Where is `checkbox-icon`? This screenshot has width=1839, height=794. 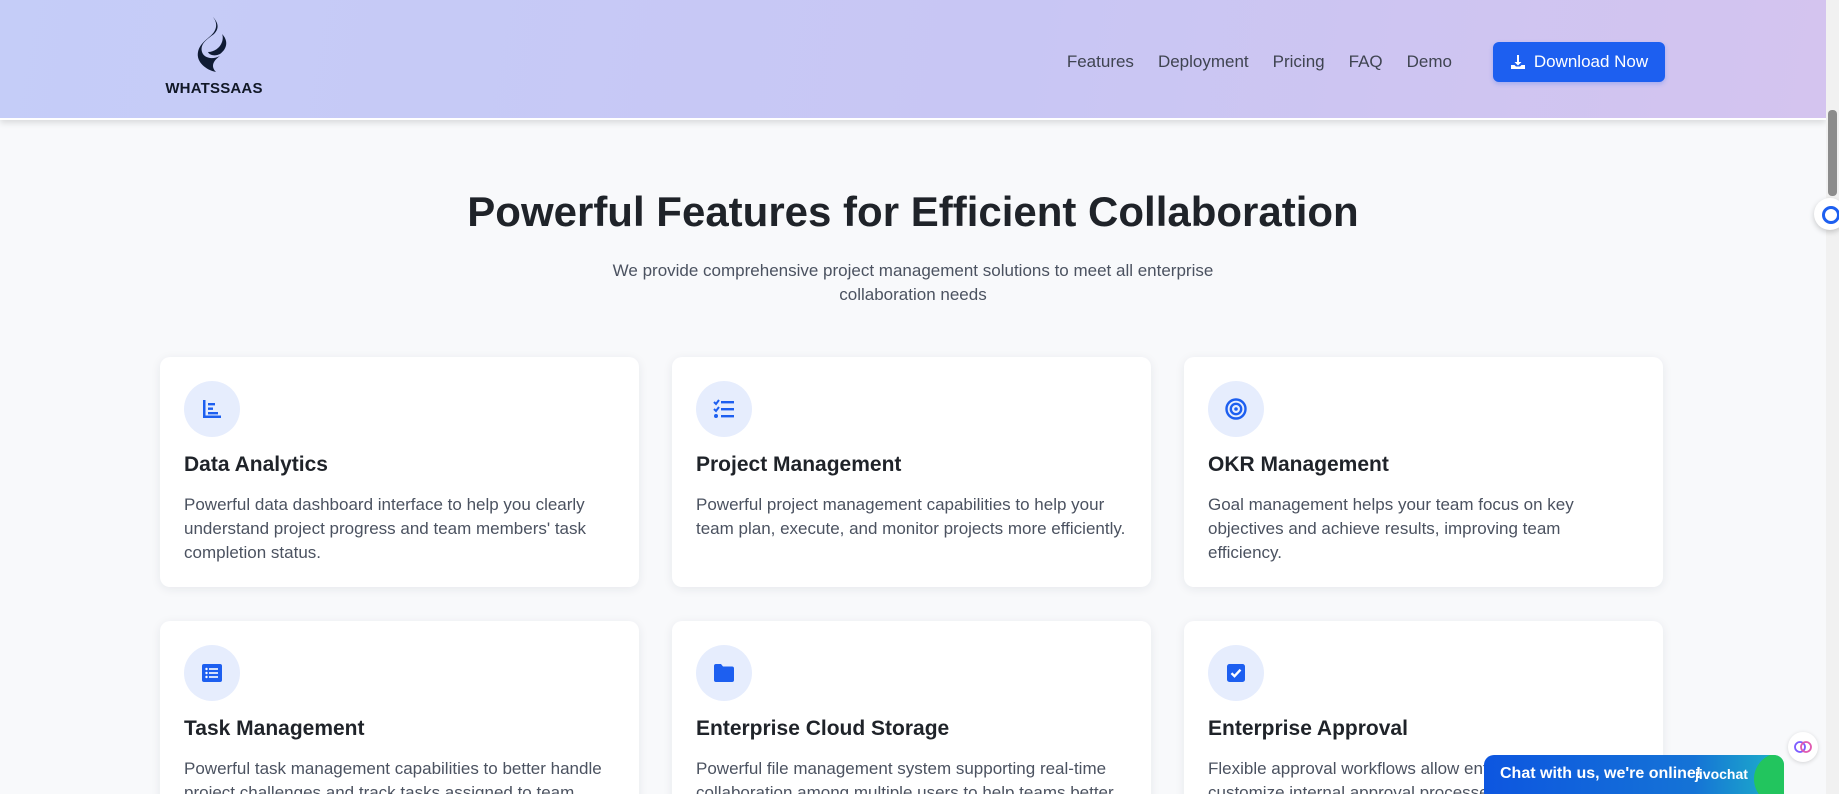 checkbox-icon is located at coordinates (1236, 673).